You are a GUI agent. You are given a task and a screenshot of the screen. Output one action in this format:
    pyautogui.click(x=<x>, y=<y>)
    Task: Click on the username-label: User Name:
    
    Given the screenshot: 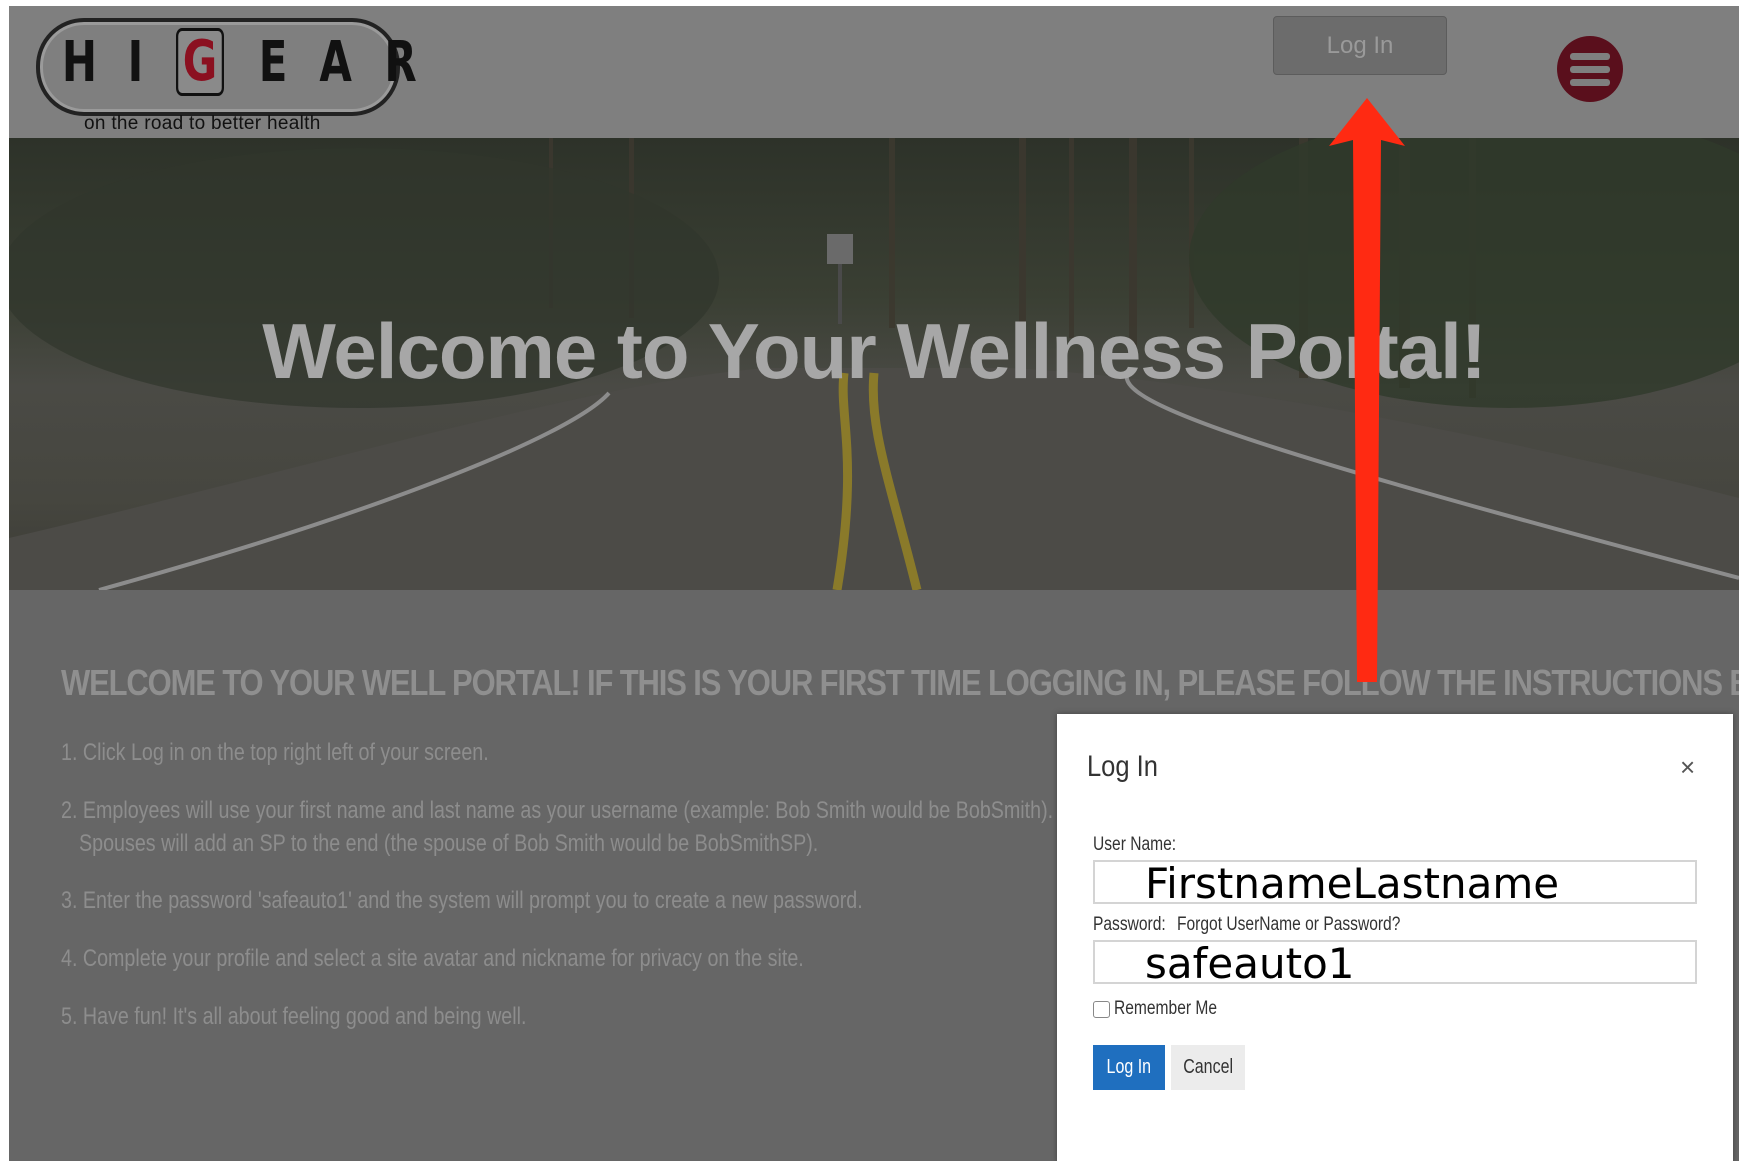 What is the action you would take?
    pyautogui.click(x=1135, y=844)
    